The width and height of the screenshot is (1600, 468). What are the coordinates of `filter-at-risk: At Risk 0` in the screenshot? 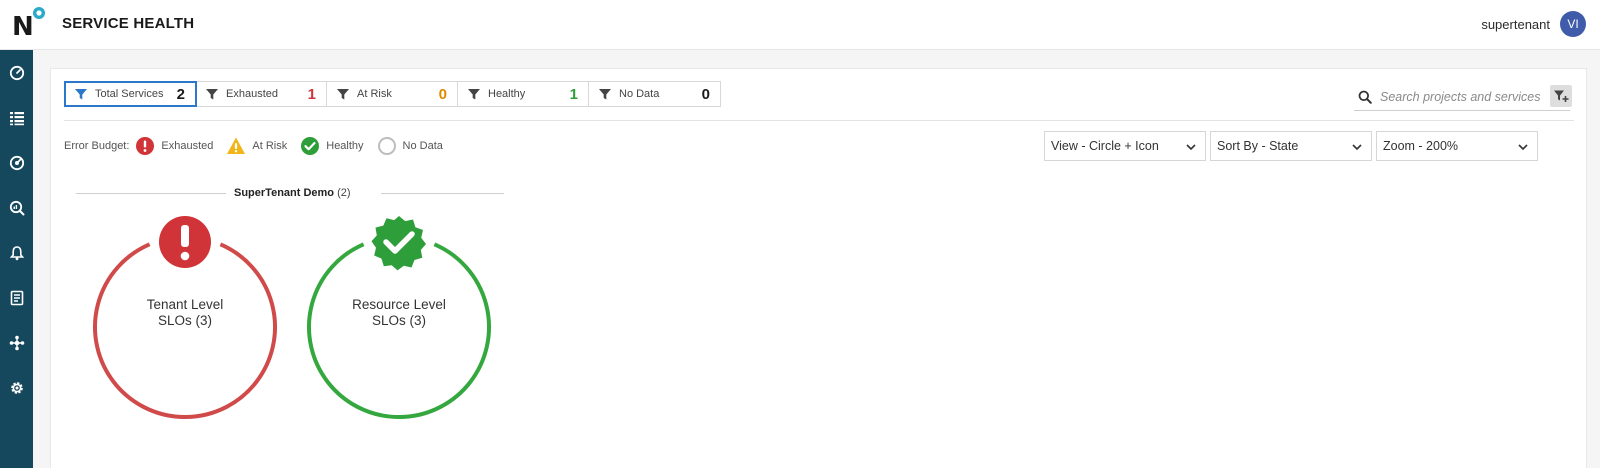 It's located at (392, 94).